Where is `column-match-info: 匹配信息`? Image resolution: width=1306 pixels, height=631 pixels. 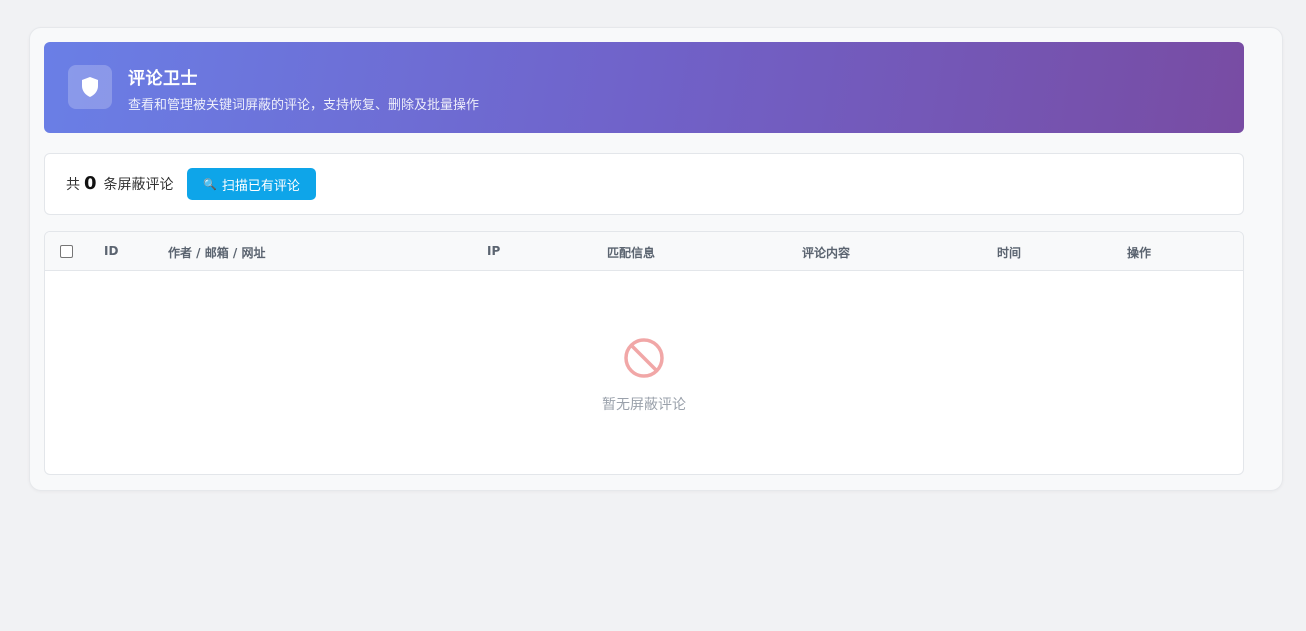
column-match-info: 匹配信息 is located at coordinates (631, 253).